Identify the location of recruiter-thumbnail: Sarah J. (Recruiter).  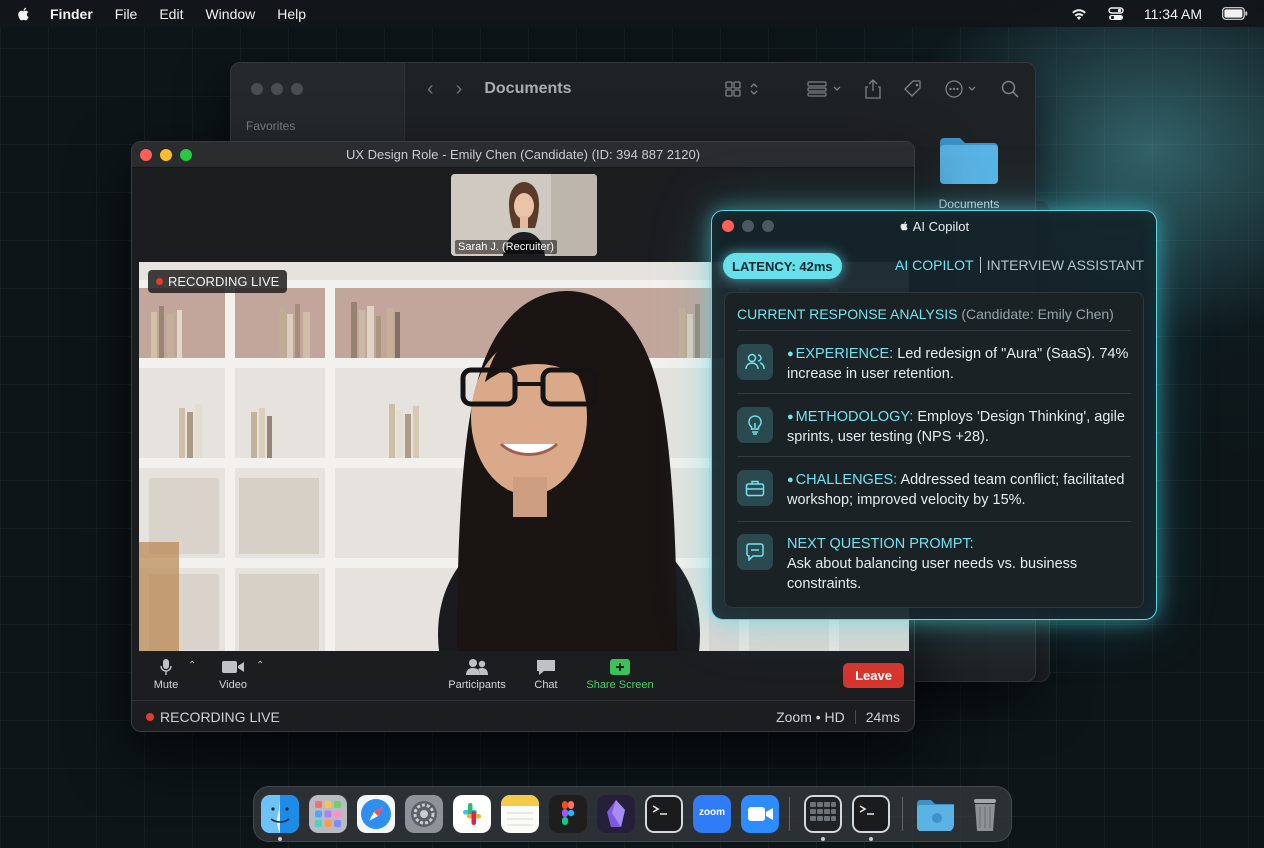
(524, 215).